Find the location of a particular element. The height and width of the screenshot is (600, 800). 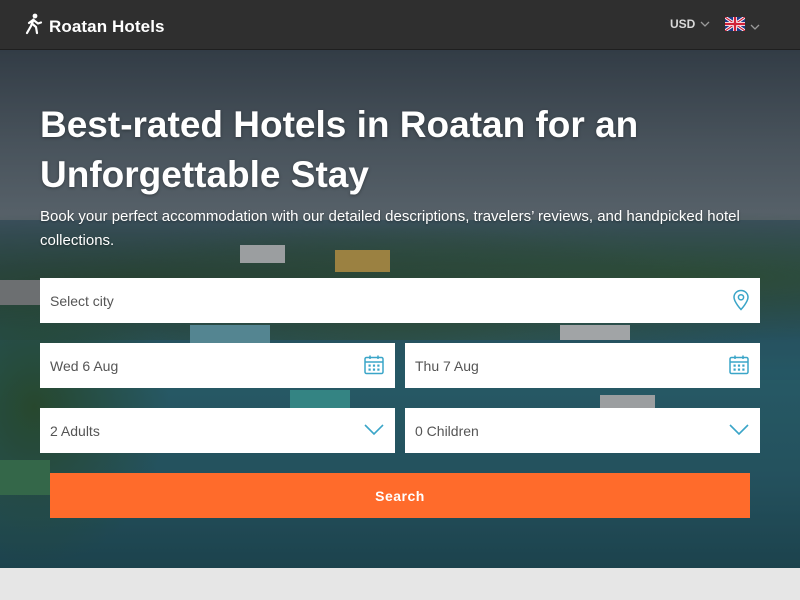

city-input is located at coordinates (405, 300).